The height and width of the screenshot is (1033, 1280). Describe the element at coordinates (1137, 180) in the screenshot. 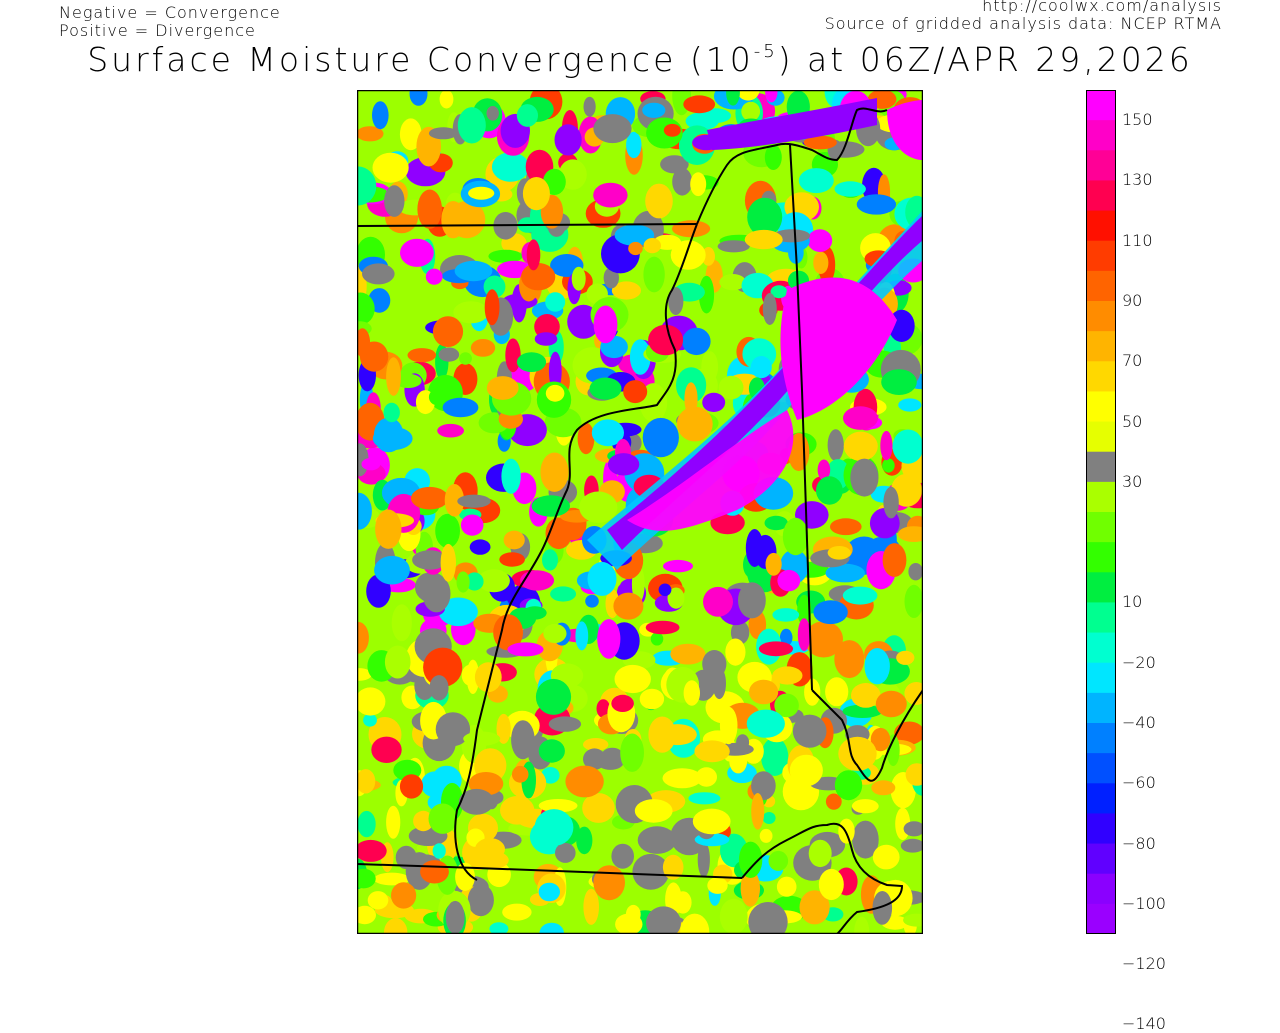

I see `color-scale-tick-label: 130` at that location.